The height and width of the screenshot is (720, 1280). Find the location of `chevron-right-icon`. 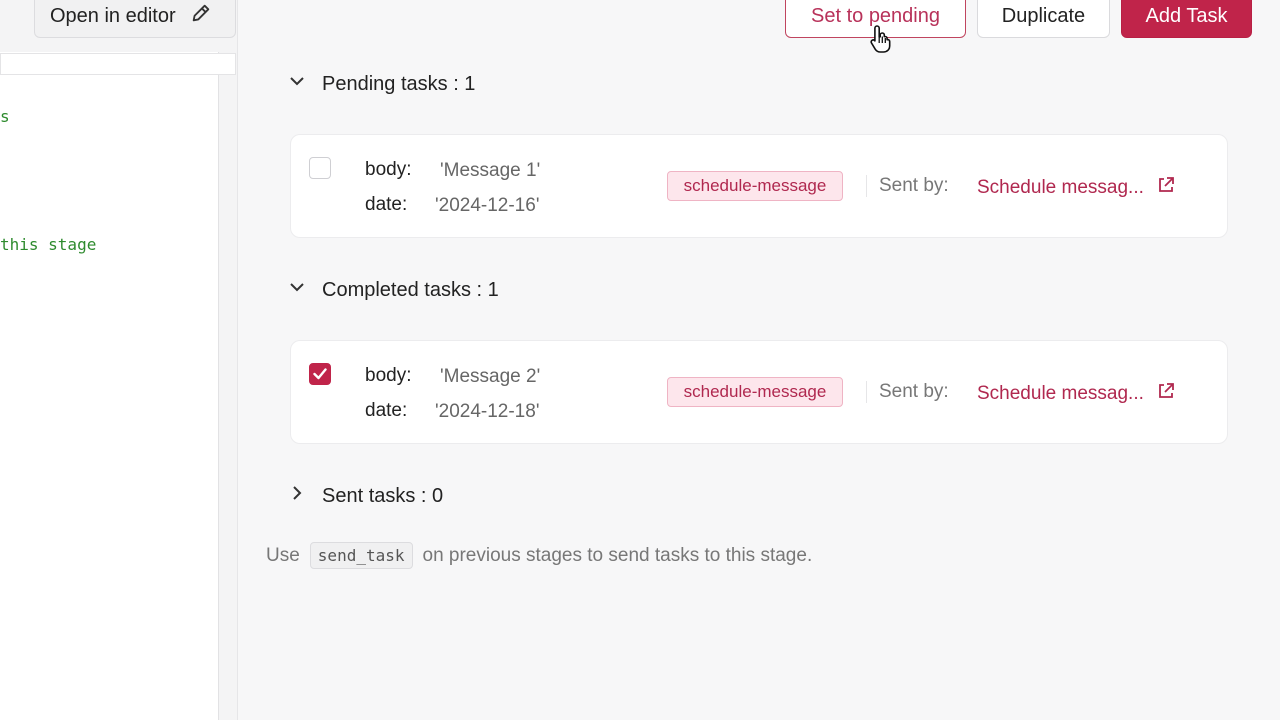

chevron-right-icon is located at coordinates (297, 496).